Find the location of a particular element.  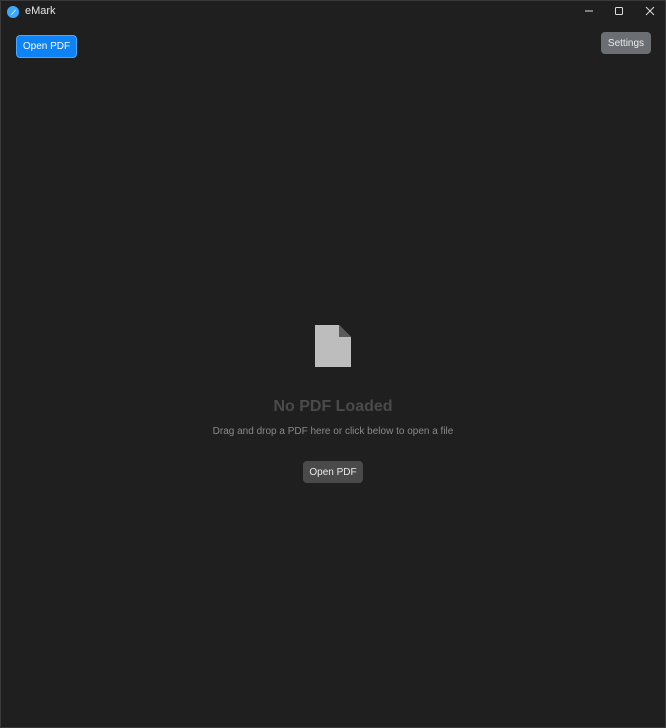

open-pdf-center-button: Open PDF is located at coordinates (333, 472).